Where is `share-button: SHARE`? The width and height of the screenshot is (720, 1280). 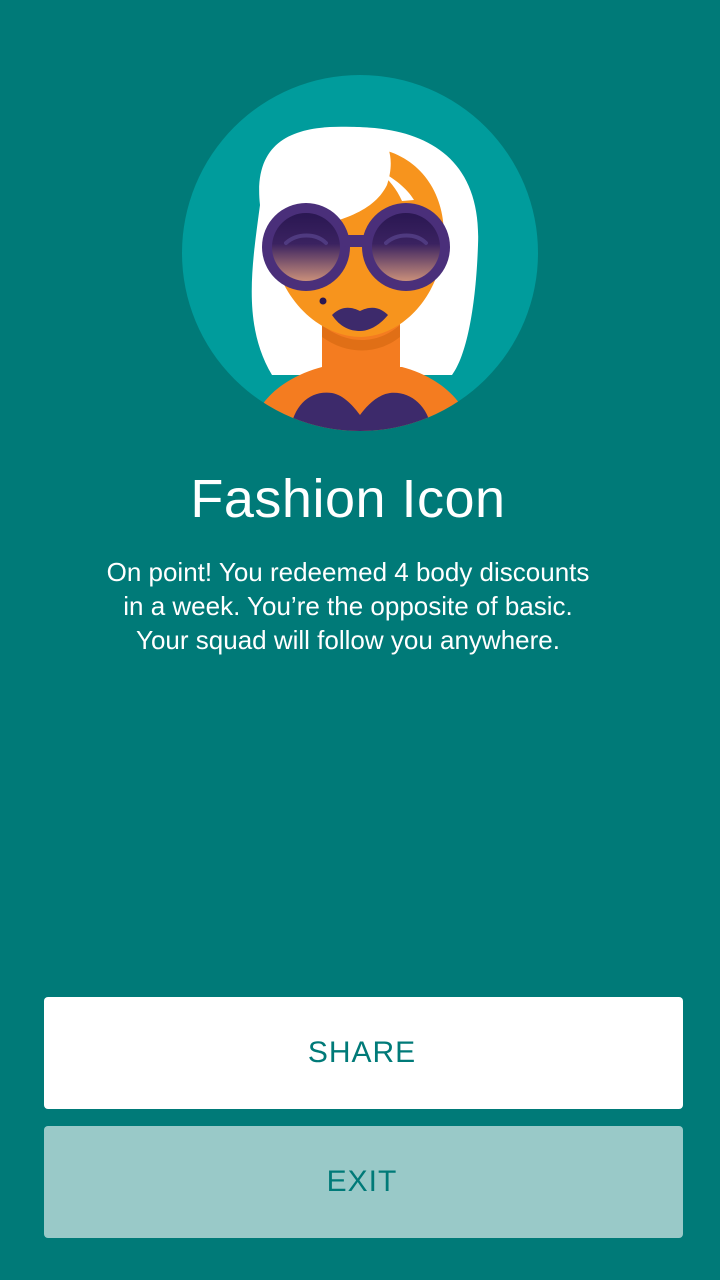 share-button: SHARE is located at coordinates (363, 1053).